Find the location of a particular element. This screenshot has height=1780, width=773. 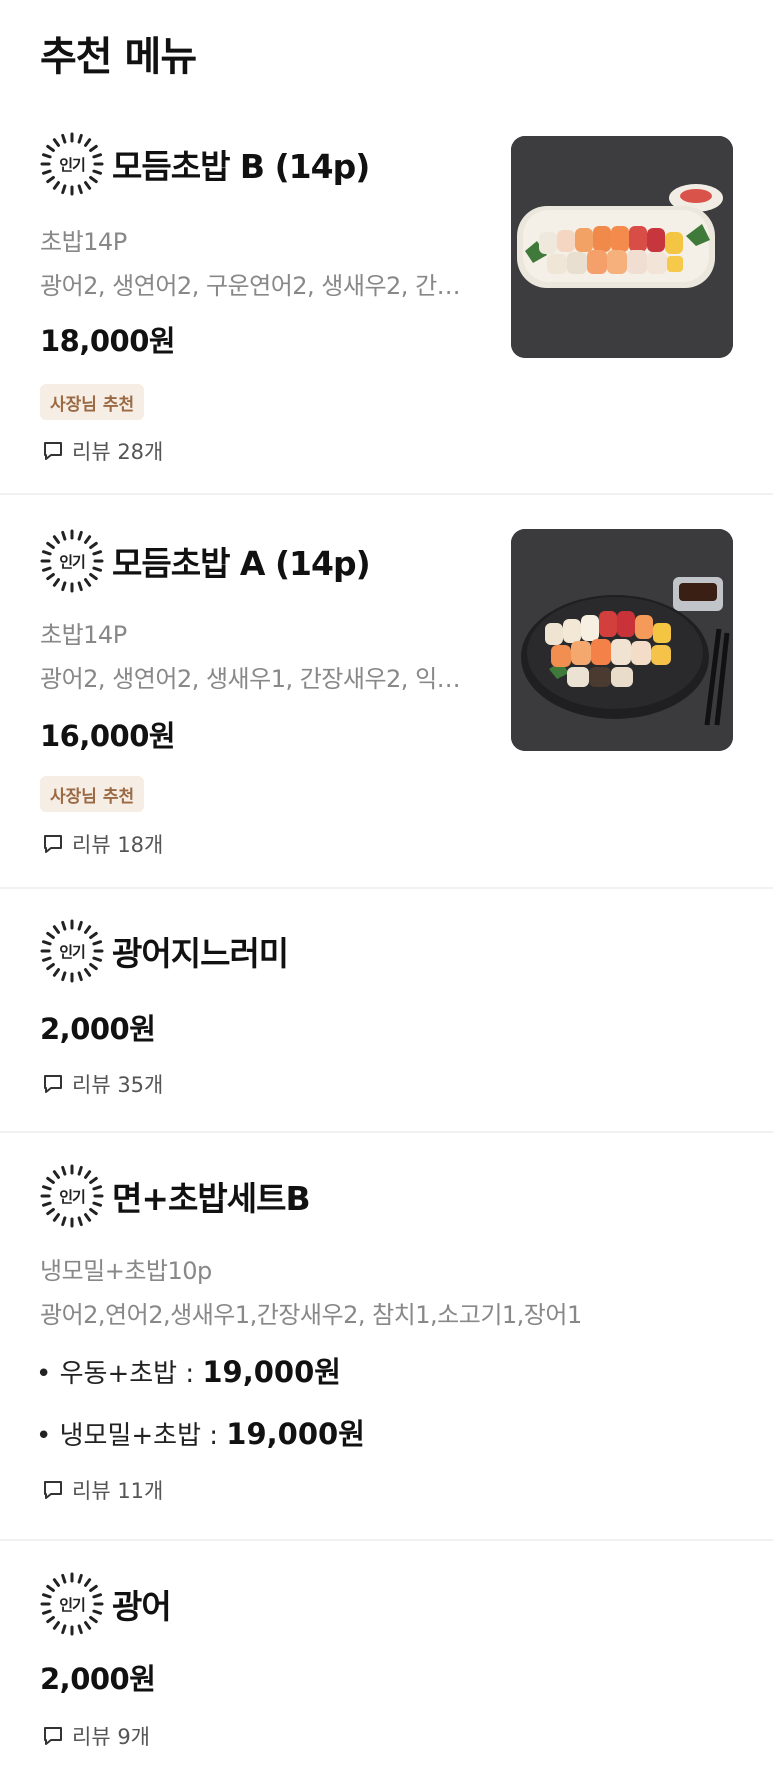

review-count: 리뷰 28개 is located at coordinates (102, 451).